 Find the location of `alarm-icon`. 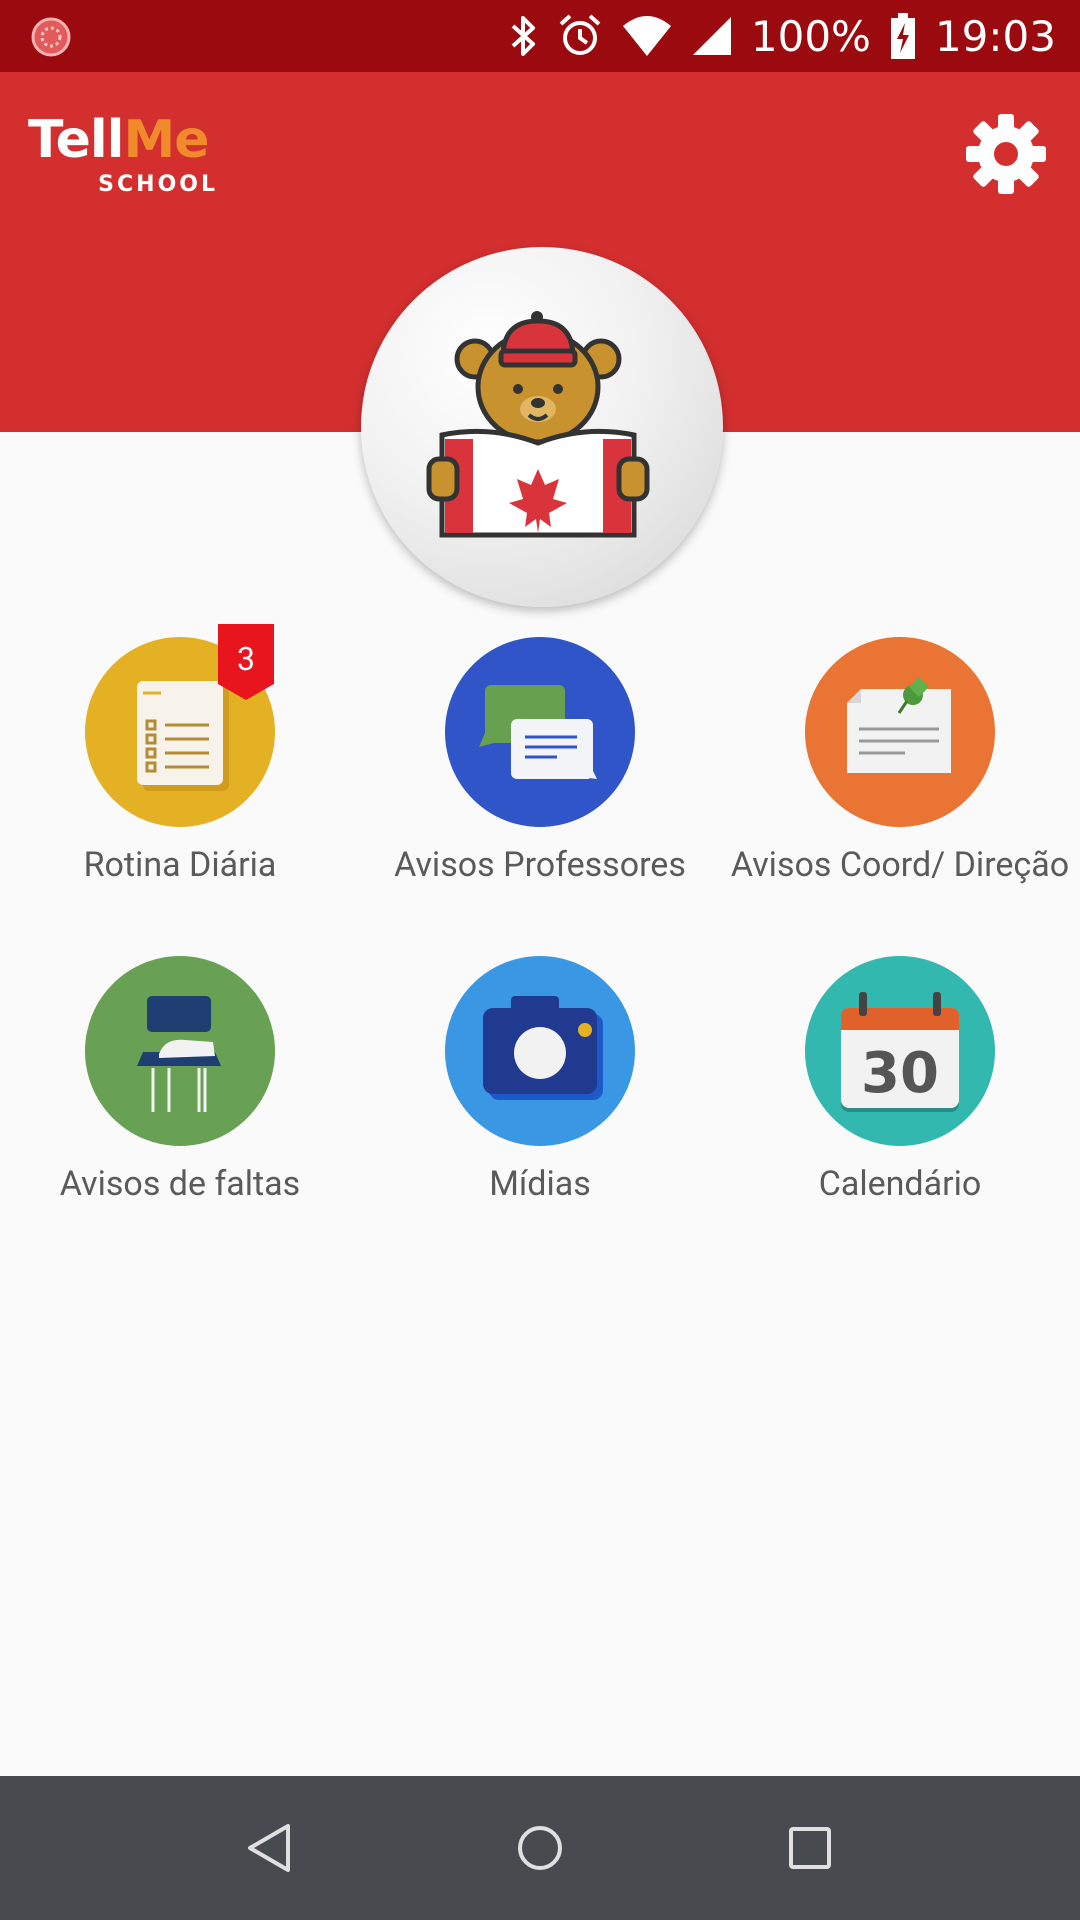

alarm-icon is located at coordinates (580, 34).